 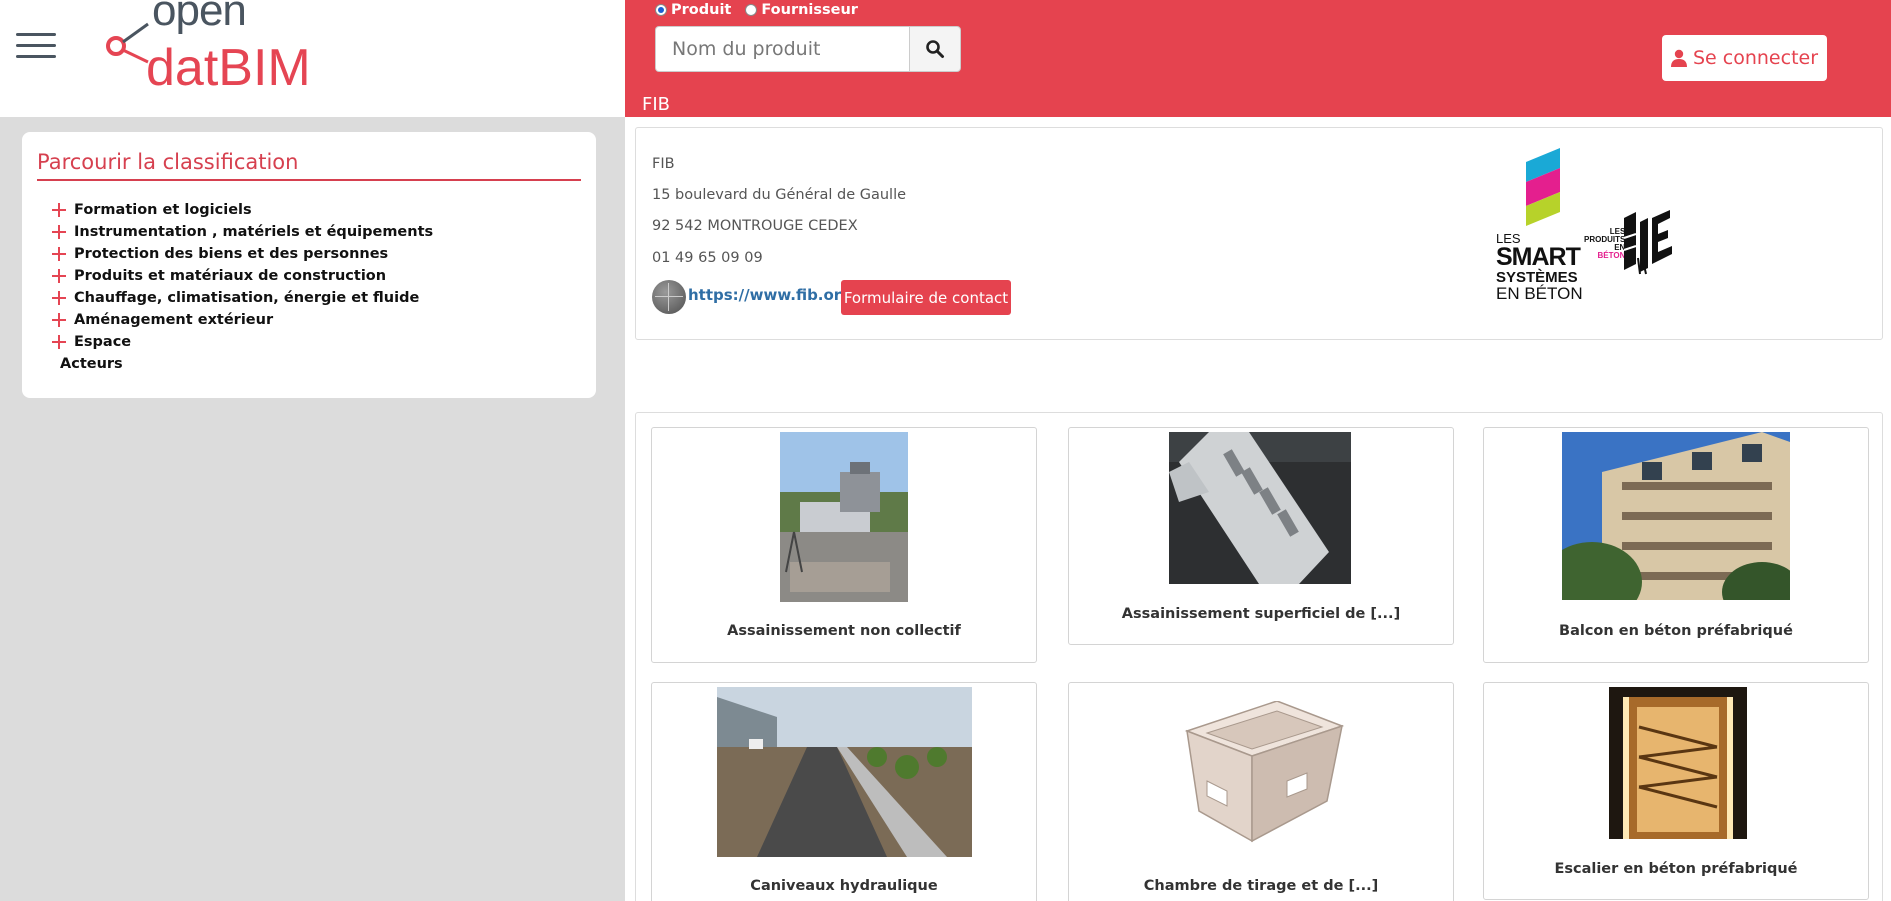 I want to click on opendatbim-logo: open datBIM, so click(x=219, y=48).